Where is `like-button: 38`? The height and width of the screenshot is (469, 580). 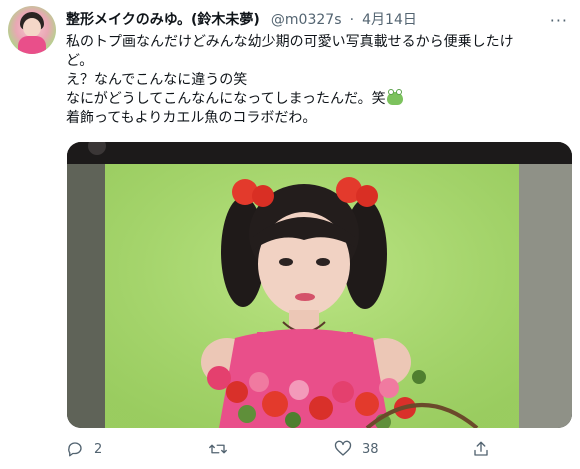
like-button: 38 is located at coordinates (356, 449).